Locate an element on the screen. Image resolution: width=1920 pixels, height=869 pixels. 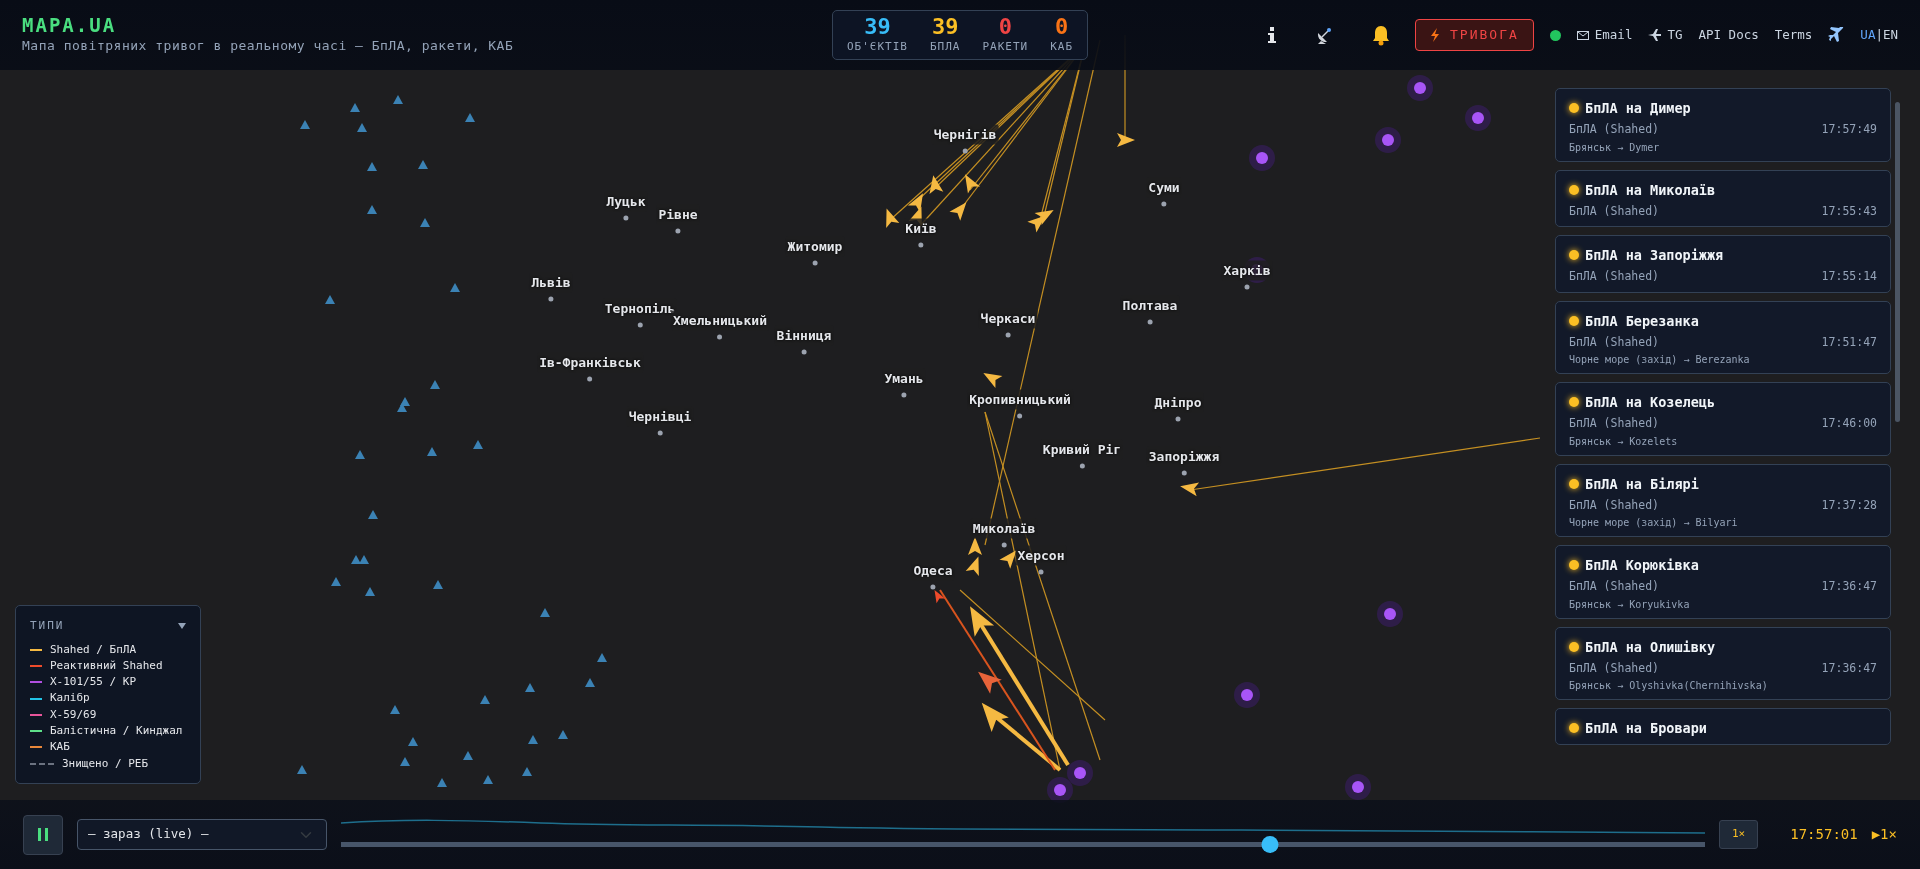
info-icon is located at coordinates (1272, 35).